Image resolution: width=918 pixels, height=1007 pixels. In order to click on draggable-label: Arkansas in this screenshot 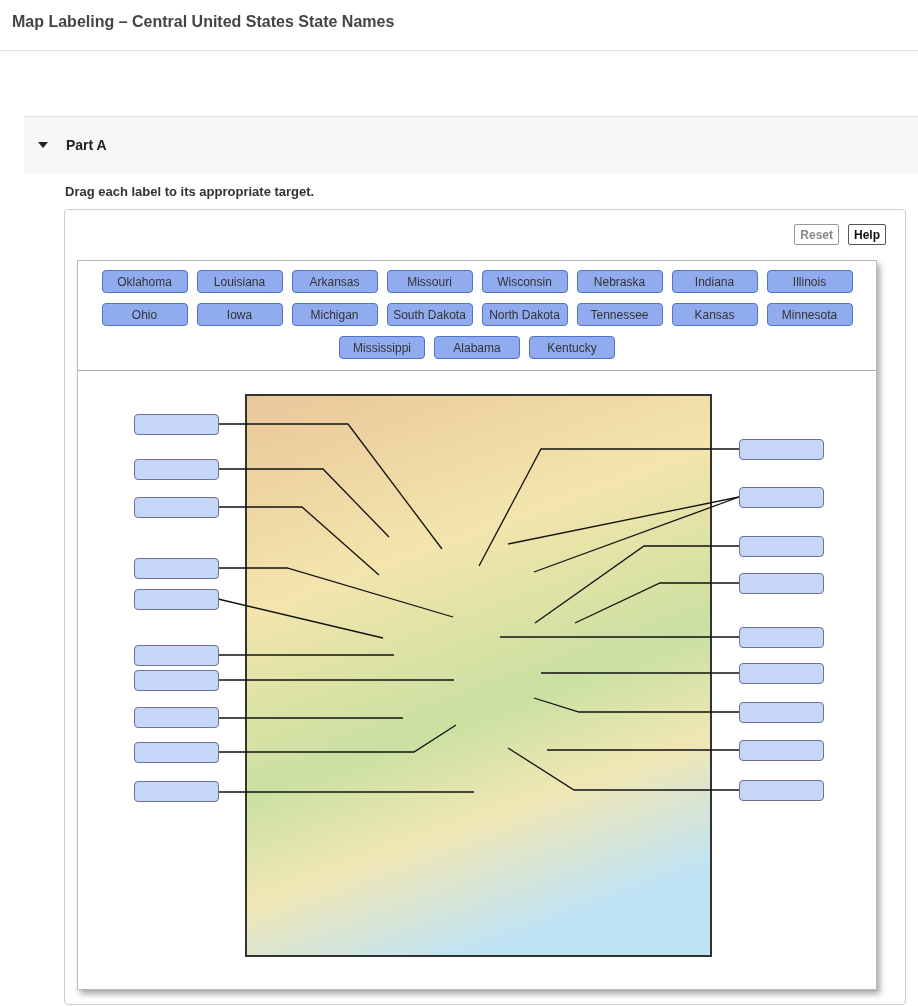, I will do `click(334, 281)`.